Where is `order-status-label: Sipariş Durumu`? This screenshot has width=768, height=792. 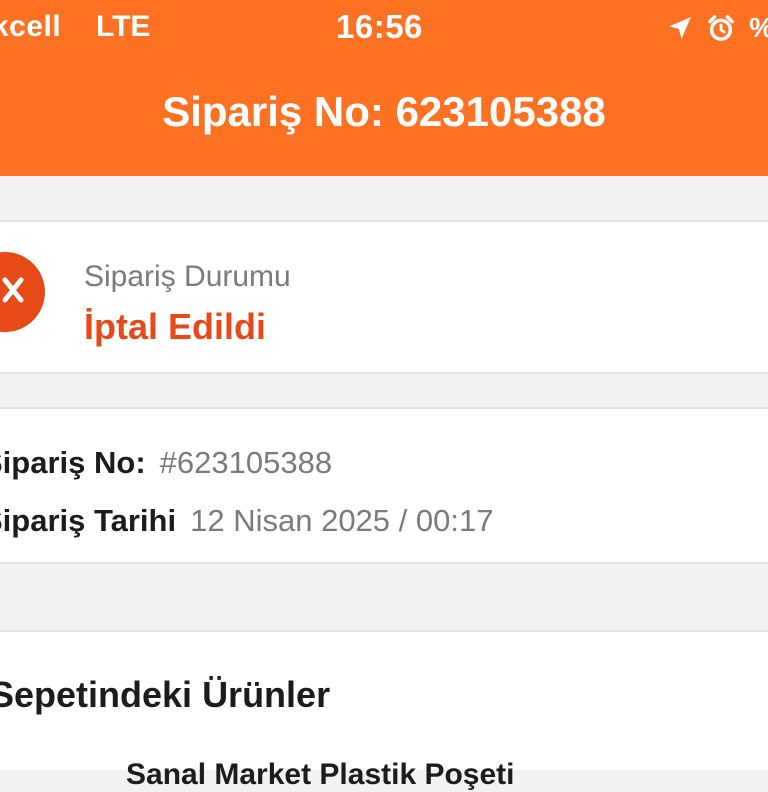
order-status-label: Sipariş Durumu is located at coordinates (187, 276).